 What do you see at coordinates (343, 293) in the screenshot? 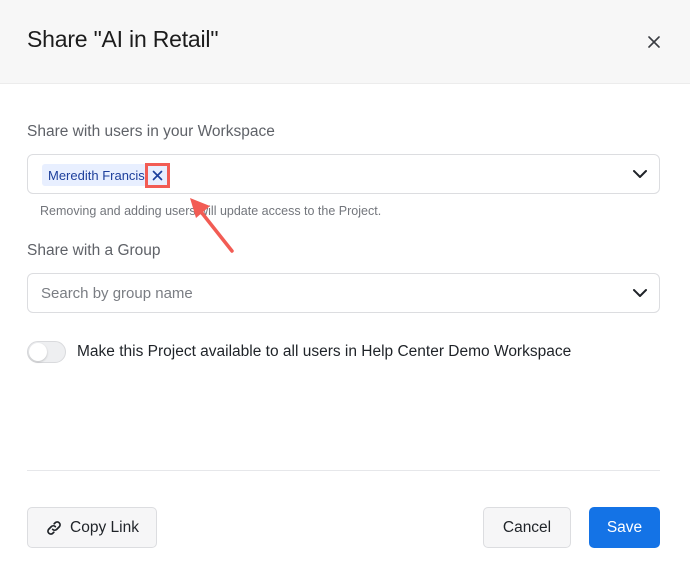
I see `group-select: Search by group name` at bounding box center [343, 293].